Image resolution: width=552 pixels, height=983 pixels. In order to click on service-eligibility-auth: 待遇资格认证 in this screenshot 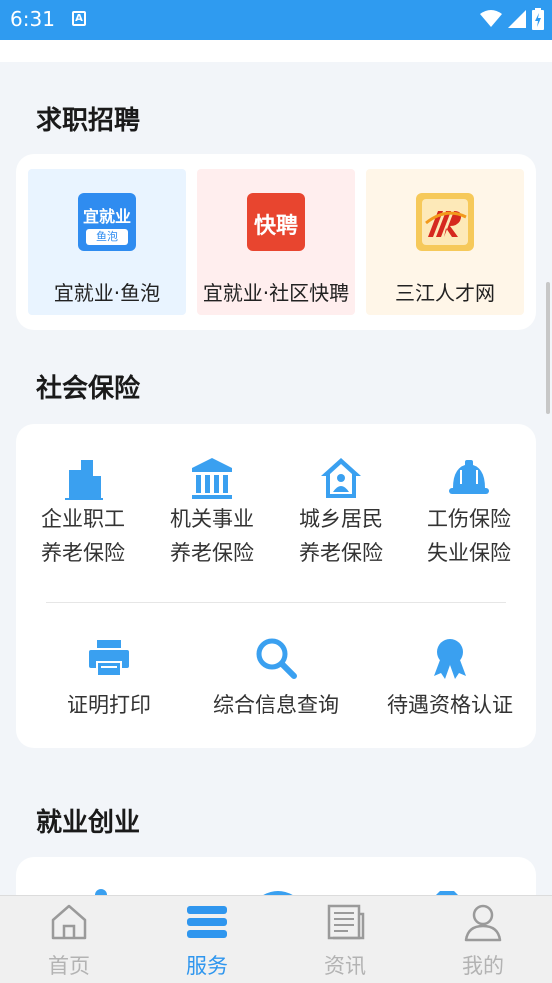, I will do `click(450, 674)`.